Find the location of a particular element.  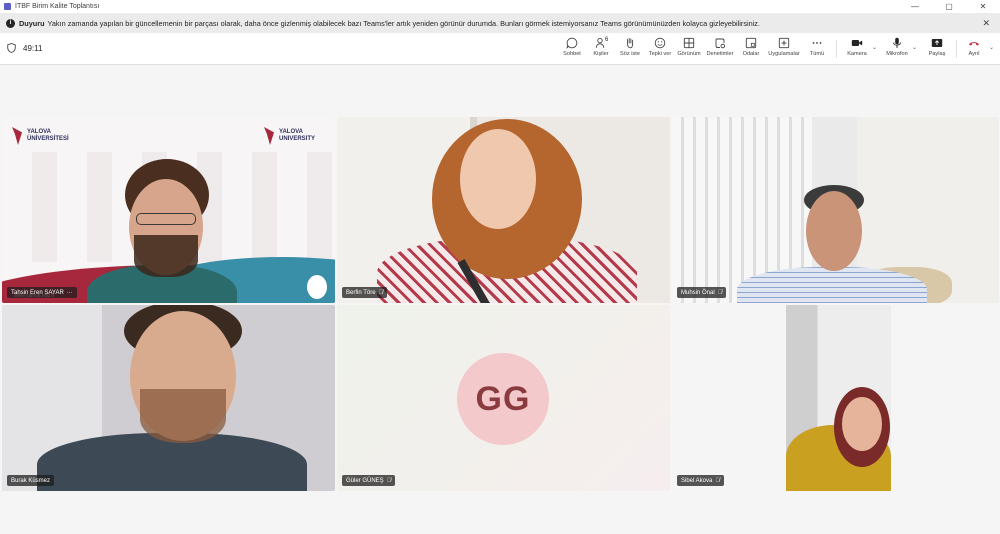

participant-tile-2: Berfin Töre 🎙̸ is located at coordinates (503, 210).